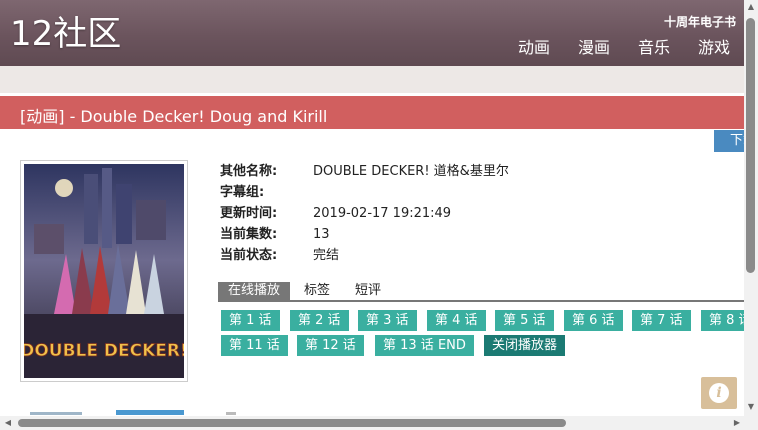 The height and width of the screenshot is (430, 758). I want to click on cover-title-art: DOUBLE DECKER!, so click(104, 351).